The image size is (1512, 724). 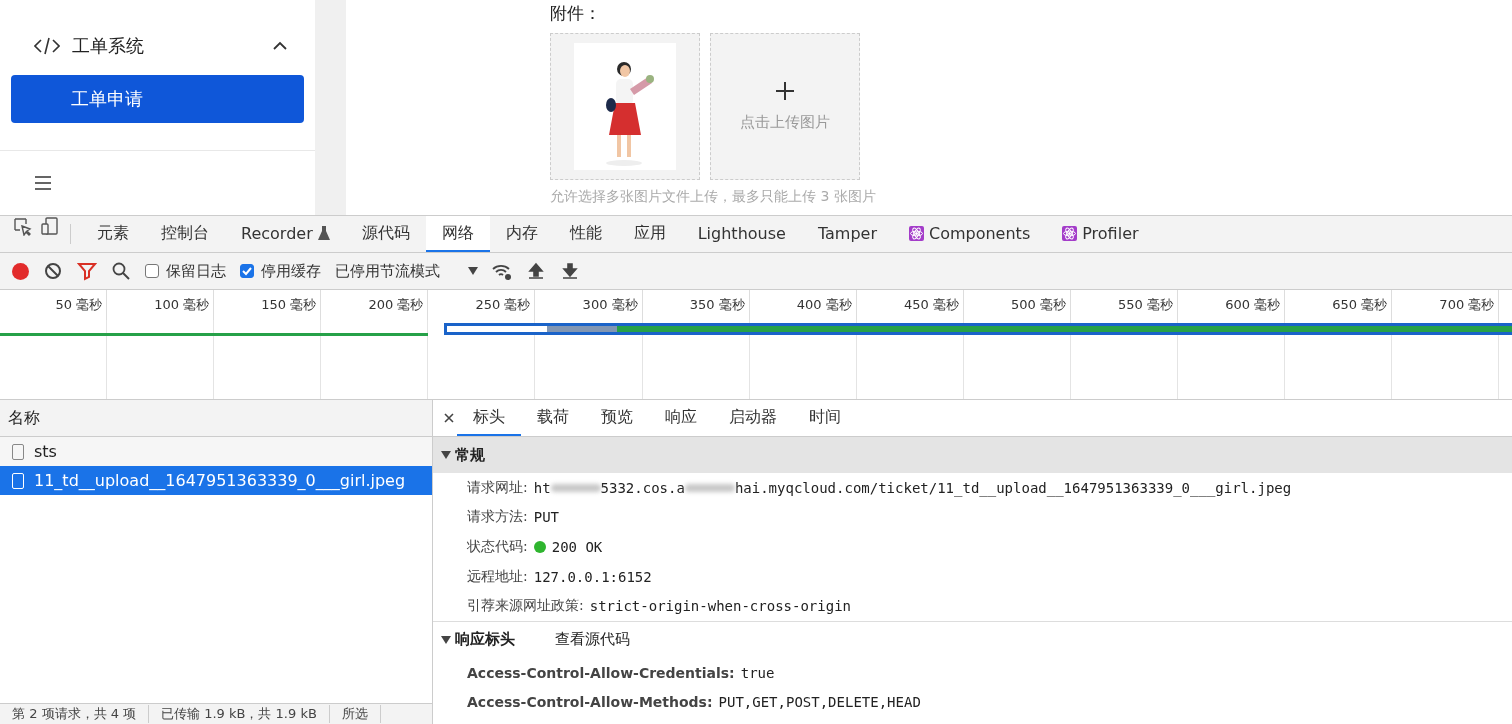 I want to click on status-text: 第 2 项请求，共 4 项, so click(x=75, y=714).